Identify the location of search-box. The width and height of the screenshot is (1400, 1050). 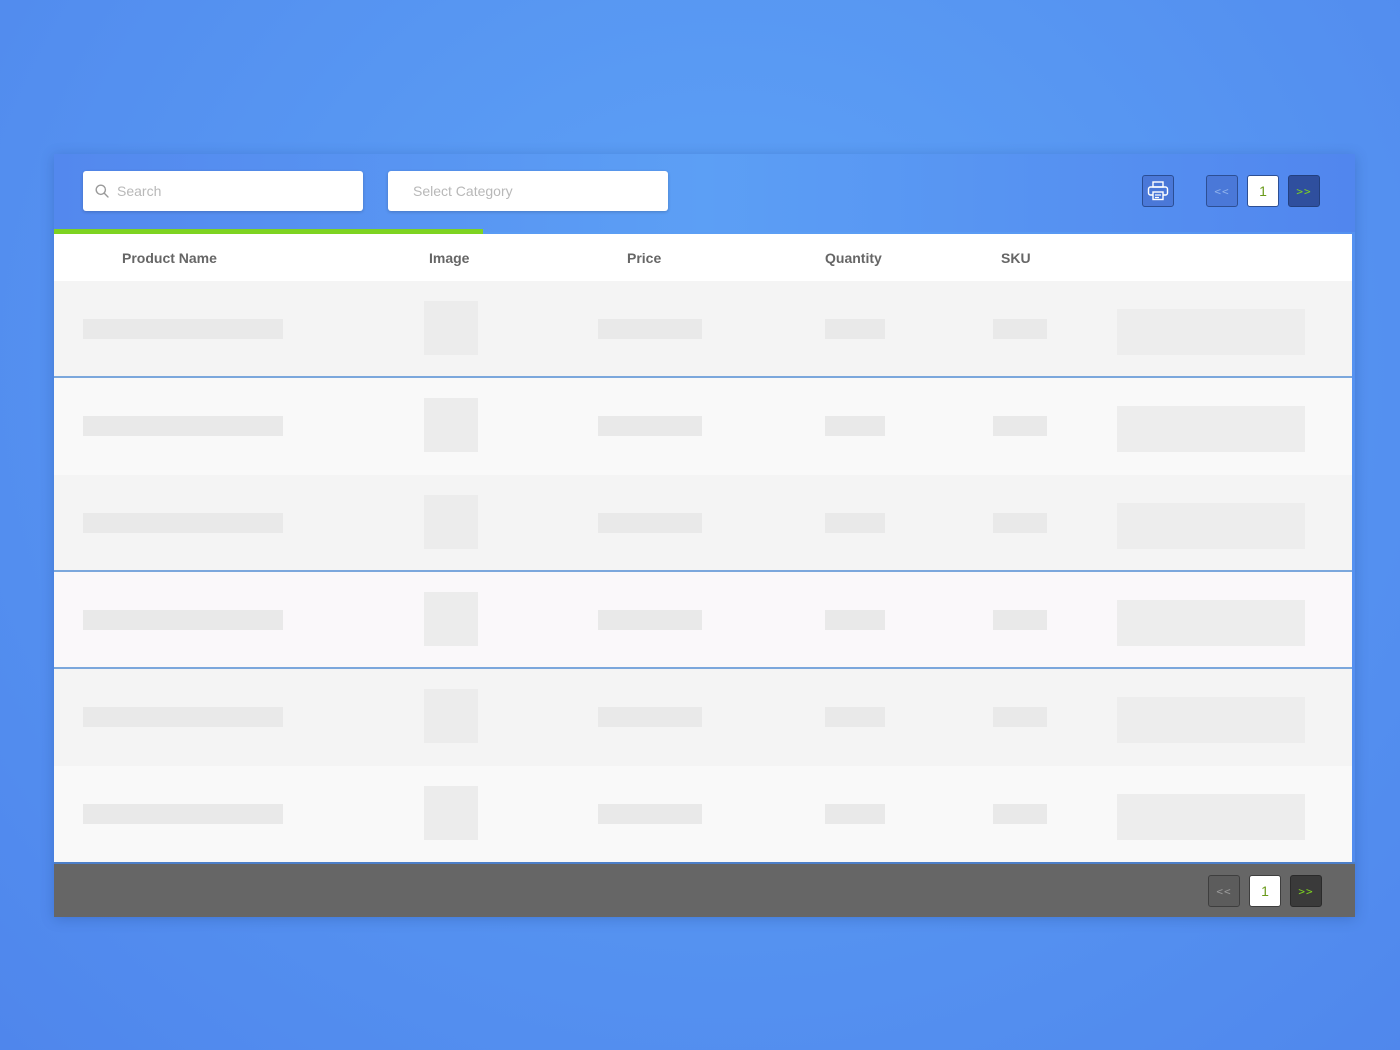
(223, 191).